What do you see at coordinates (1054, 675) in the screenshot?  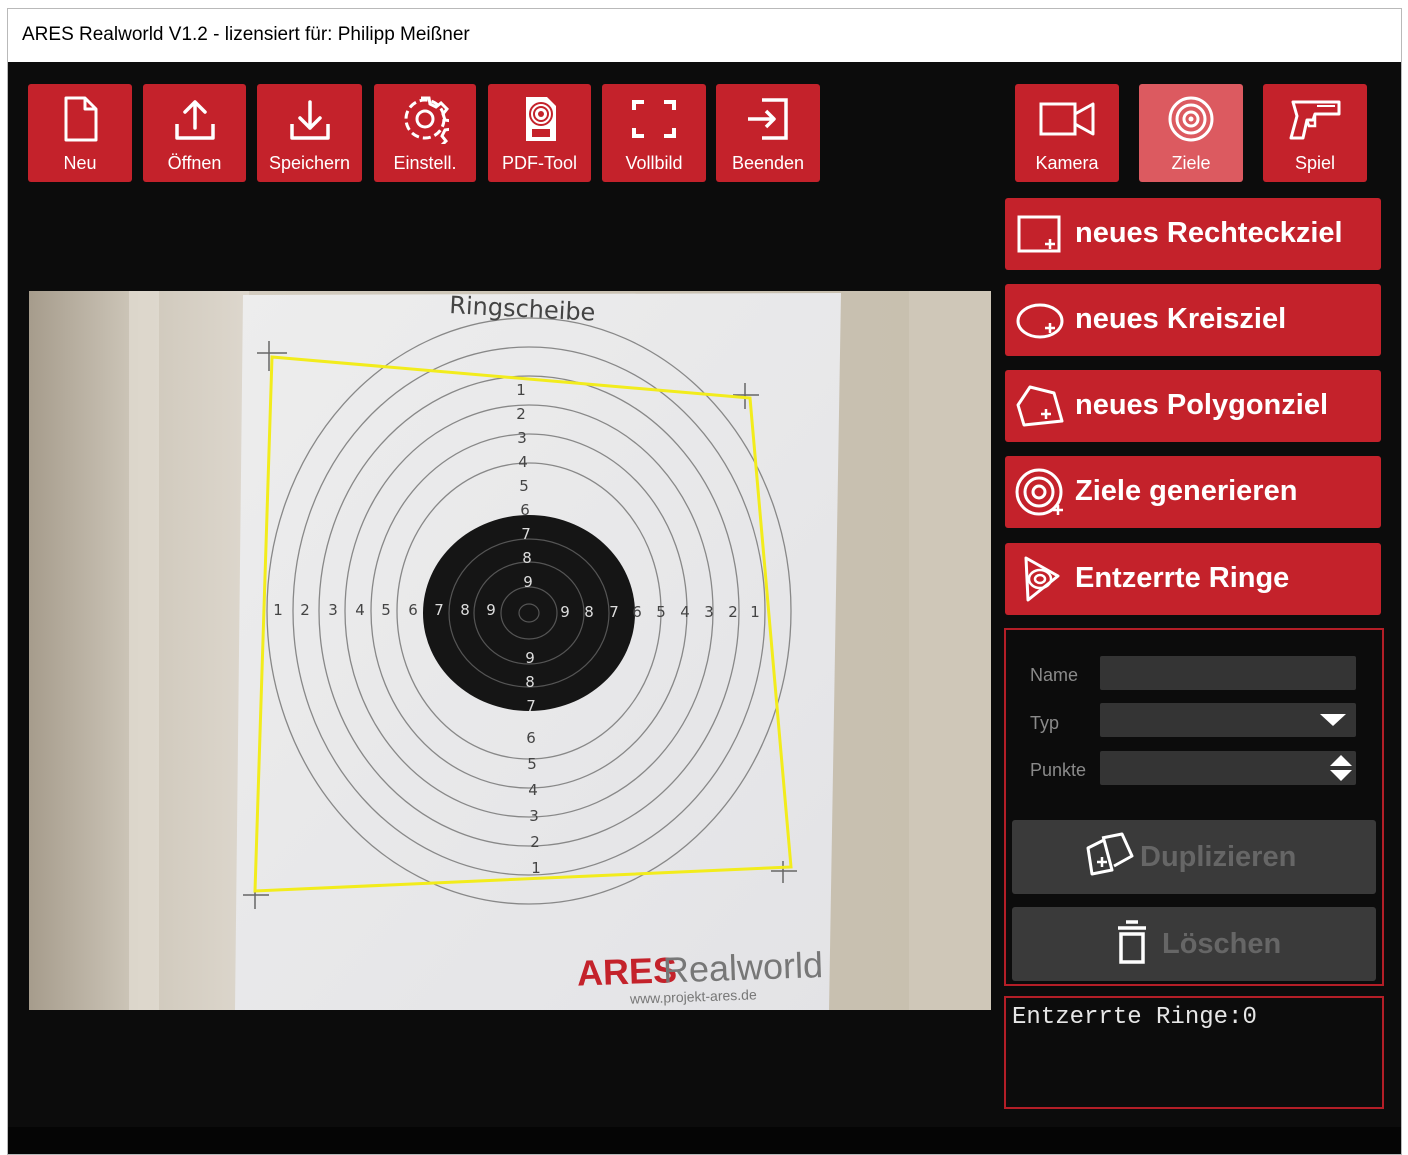 I see `name-label: Name` at bounding box center [1054, 675].